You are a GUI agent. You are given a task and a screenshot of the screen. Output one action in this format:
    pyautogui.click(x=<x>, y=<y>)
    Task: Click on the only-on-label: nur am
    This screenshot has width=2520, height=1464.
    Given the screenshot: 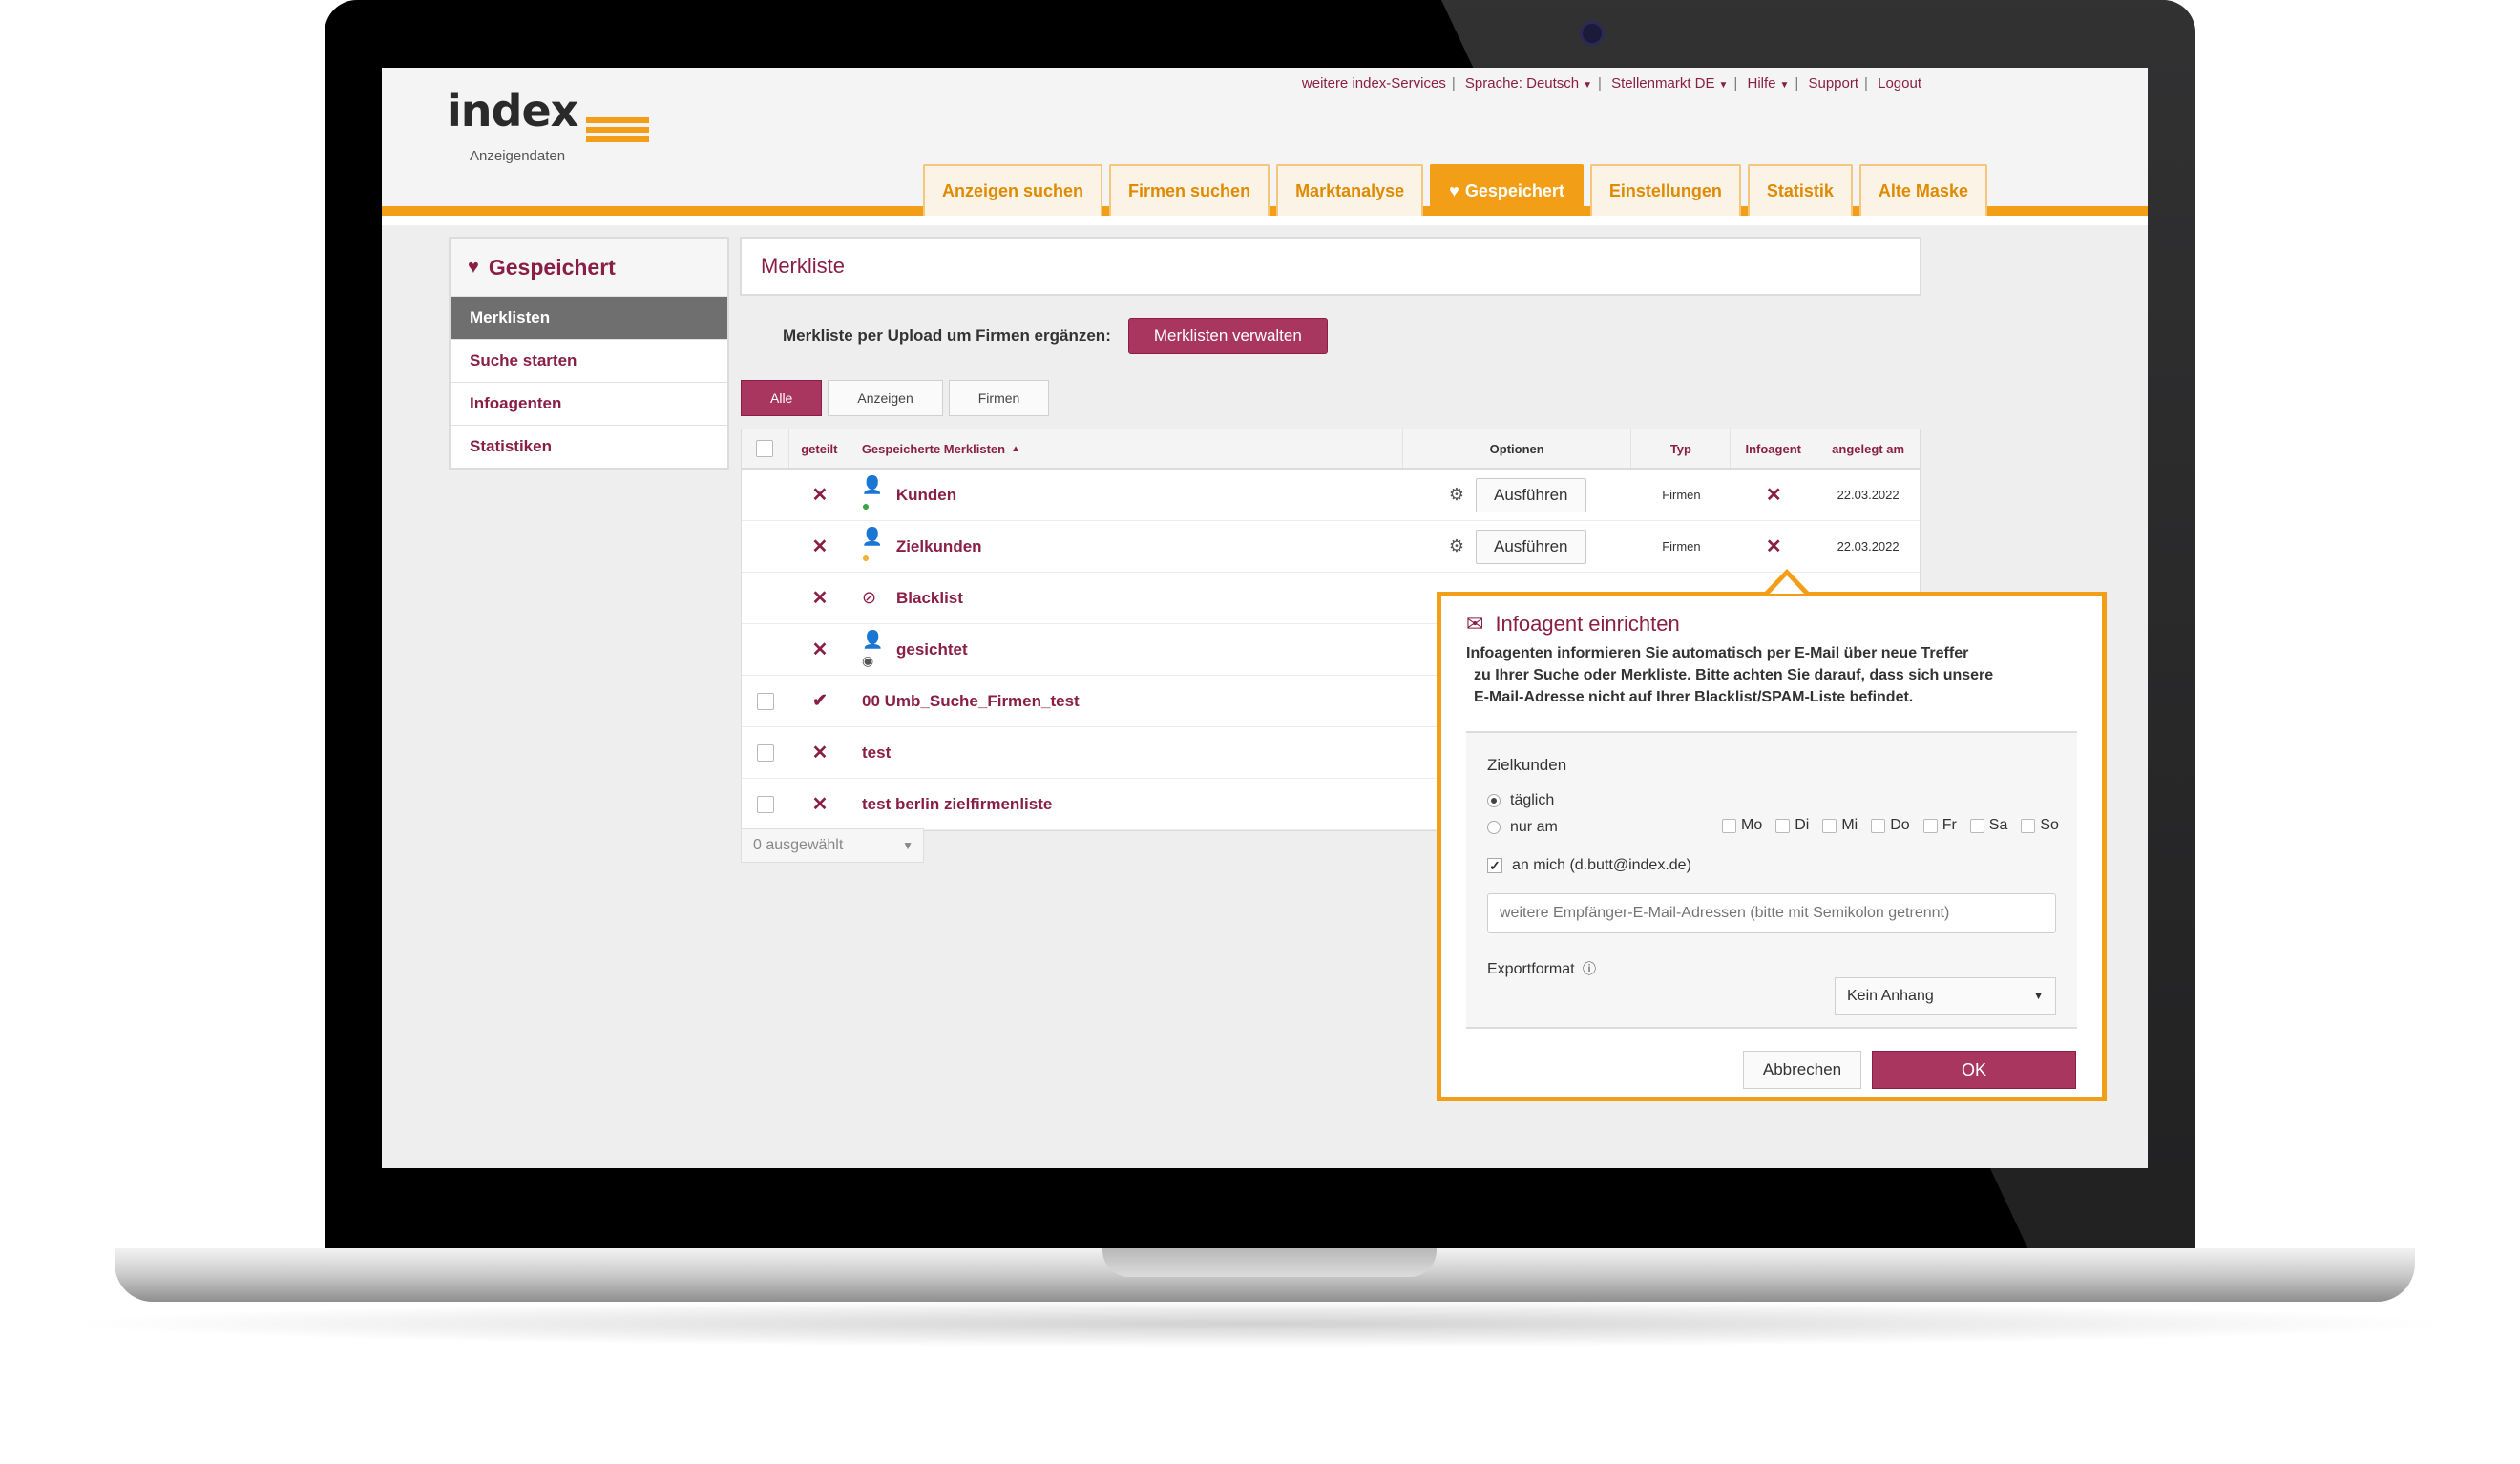 What is the action you would take?
    pyautogui.click(x=1534, y=827)
    